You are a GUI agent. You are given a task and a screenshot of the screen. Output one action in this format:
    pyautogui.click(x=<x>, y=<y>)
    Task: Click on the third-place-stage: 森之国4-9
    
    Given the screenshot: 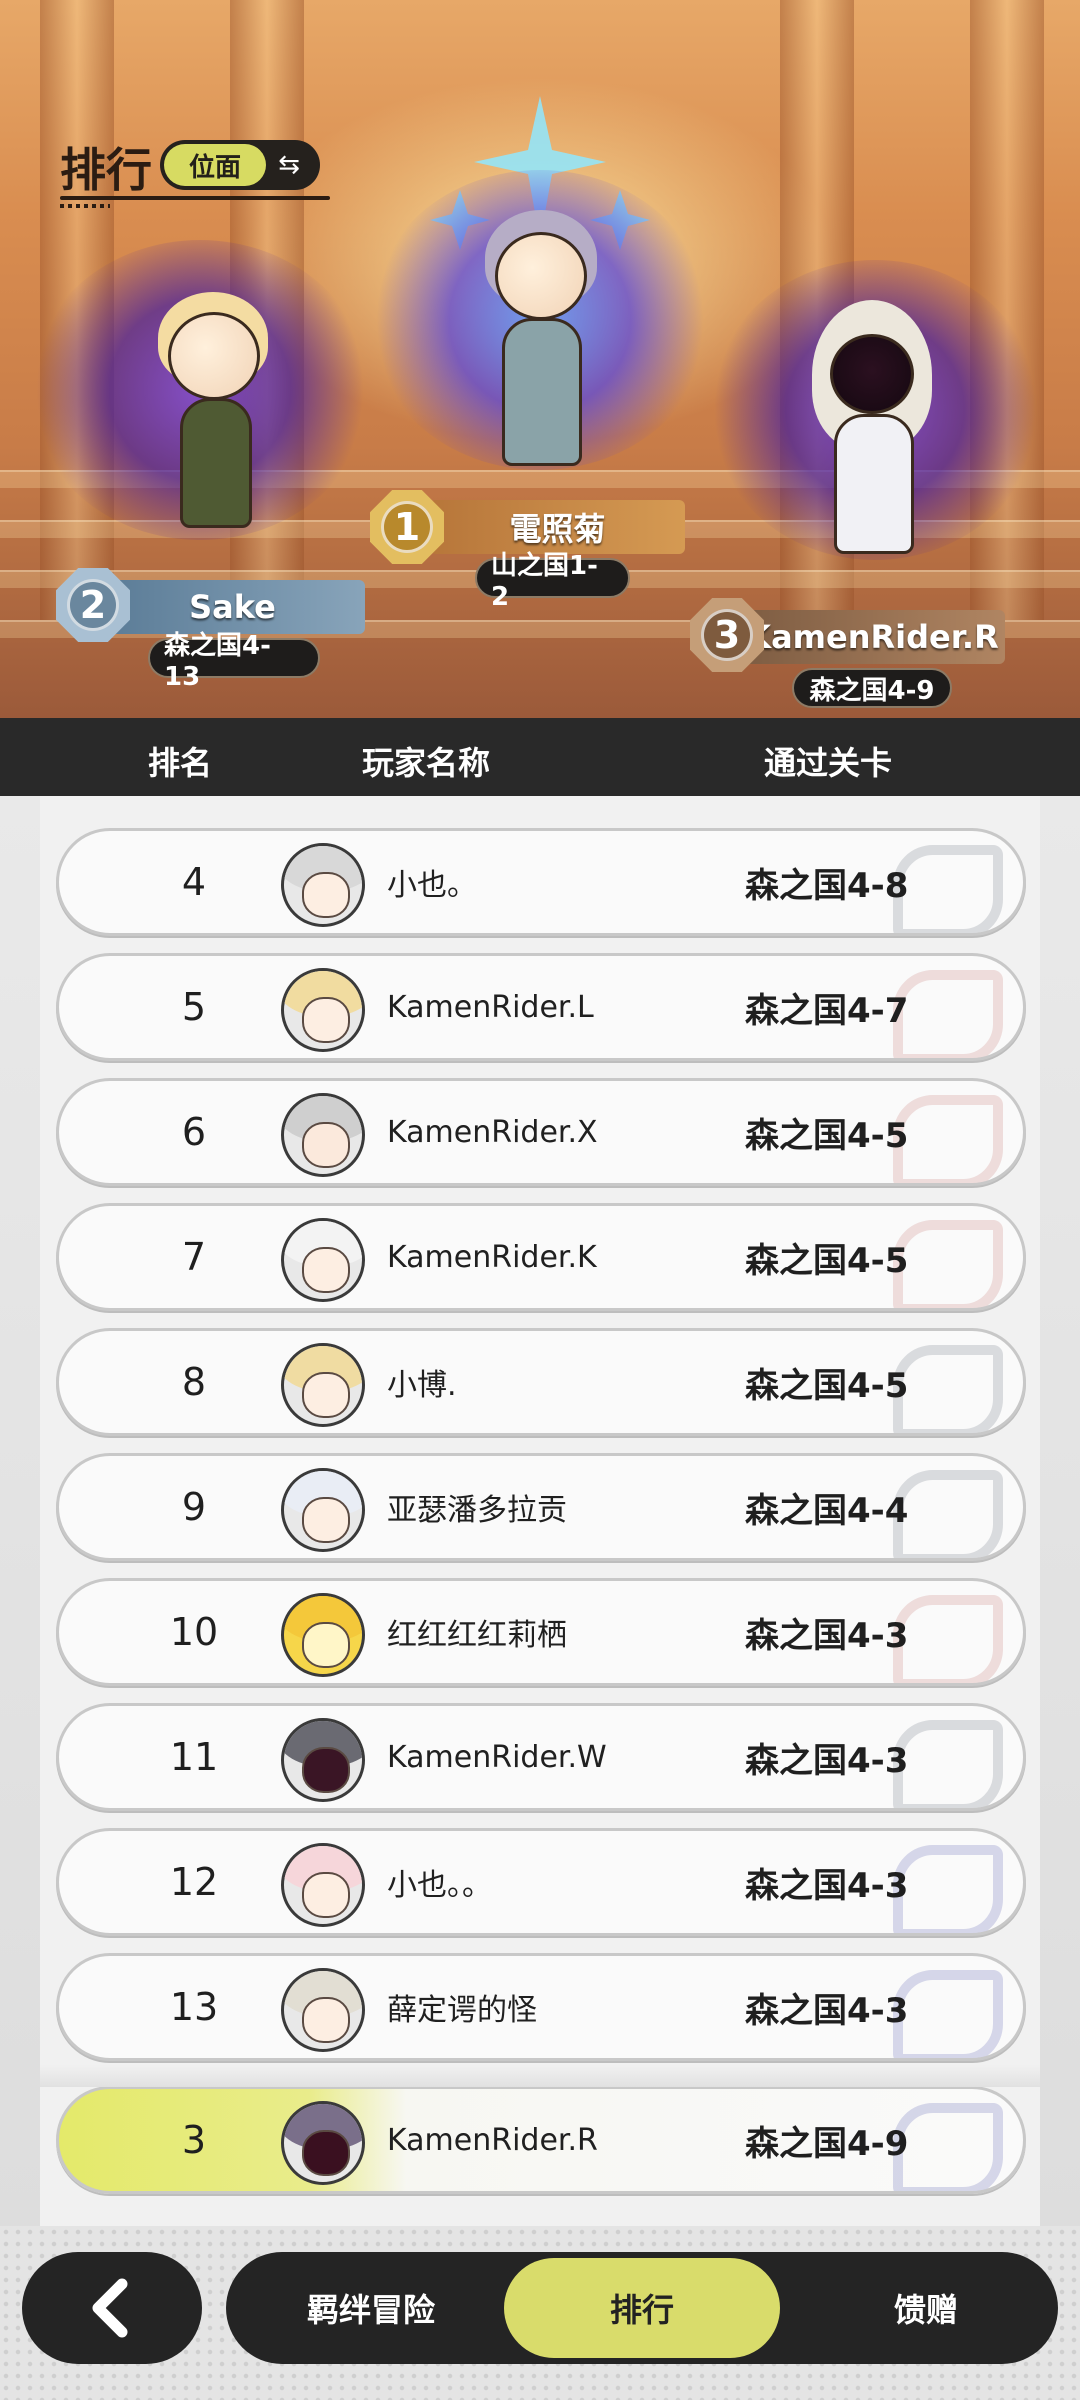 What is the action you would take?
    pyautogui.click(x=872, y=688)
    